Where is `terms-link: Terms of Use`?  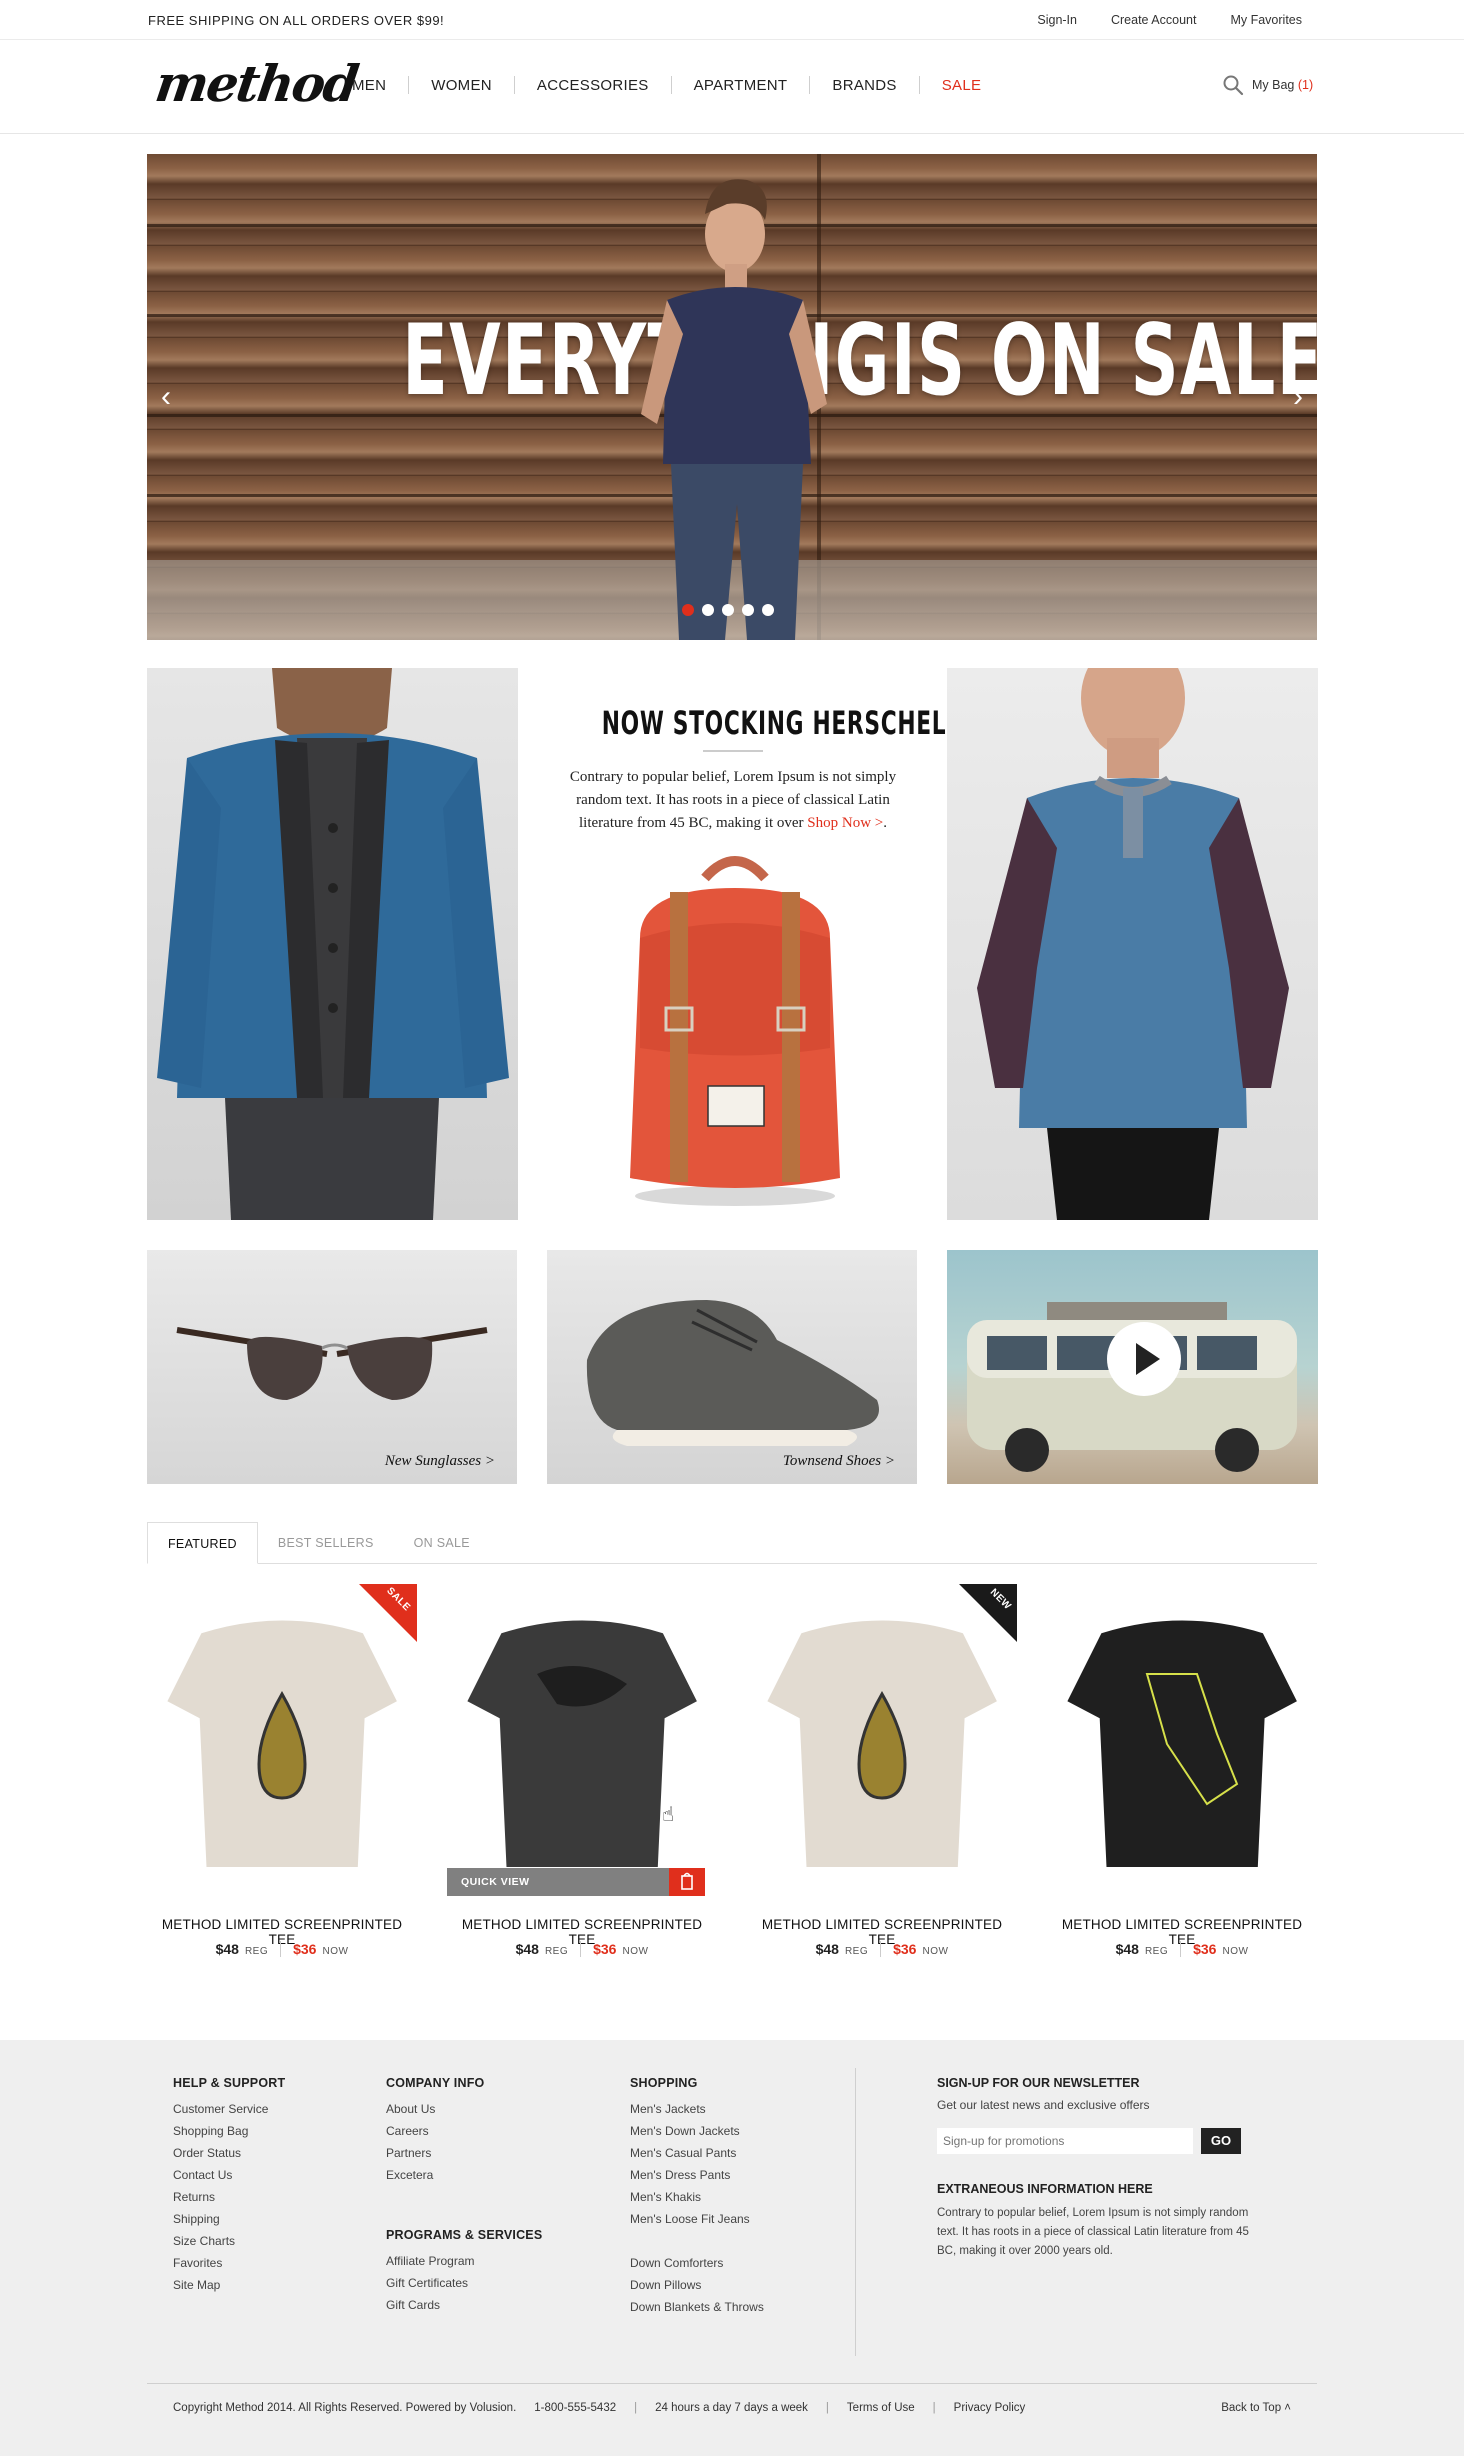
terms-link: Terms of Use is located at coordinates (881, 2408).